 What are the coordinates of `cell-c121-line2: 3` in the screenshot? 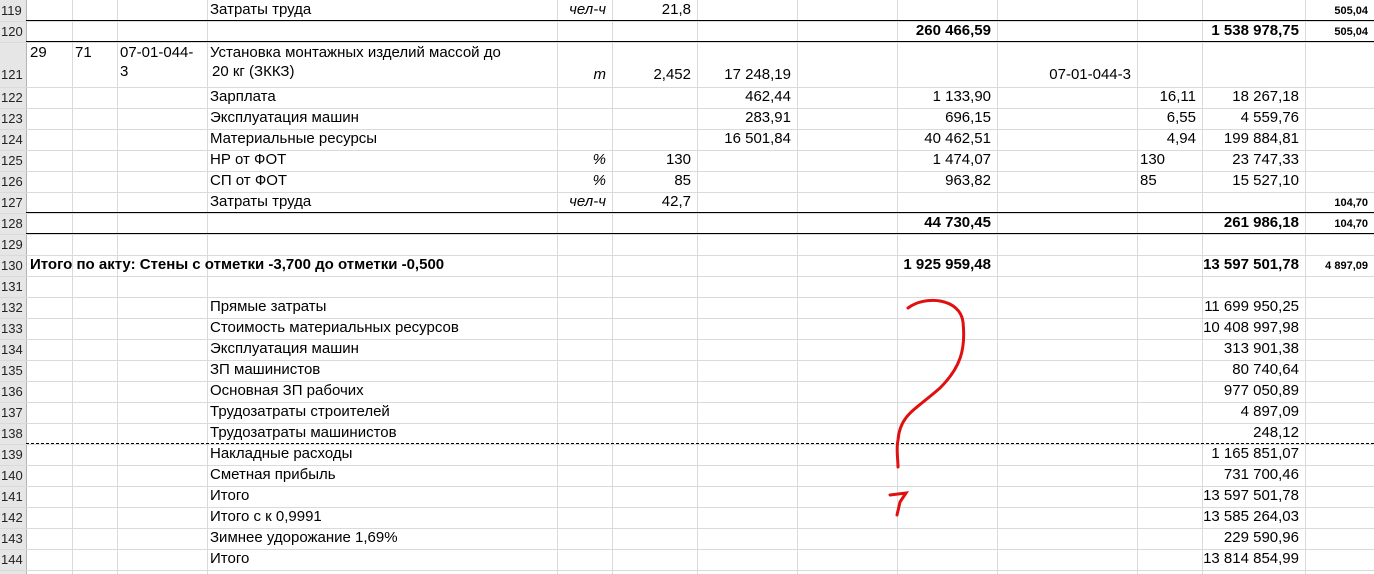 It's located at (124, 71).